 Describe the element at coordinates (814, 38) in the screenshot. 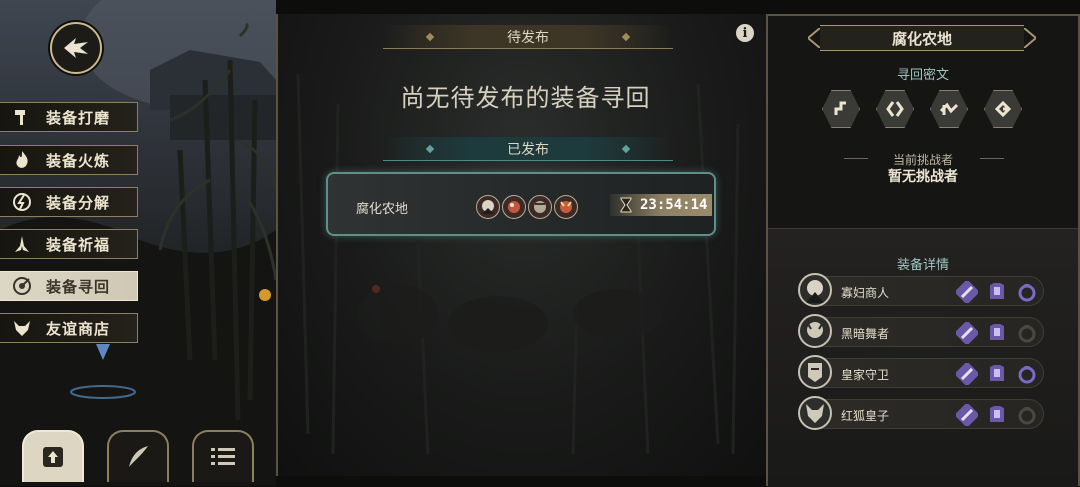

I see `left-ornament-icon` at that location.